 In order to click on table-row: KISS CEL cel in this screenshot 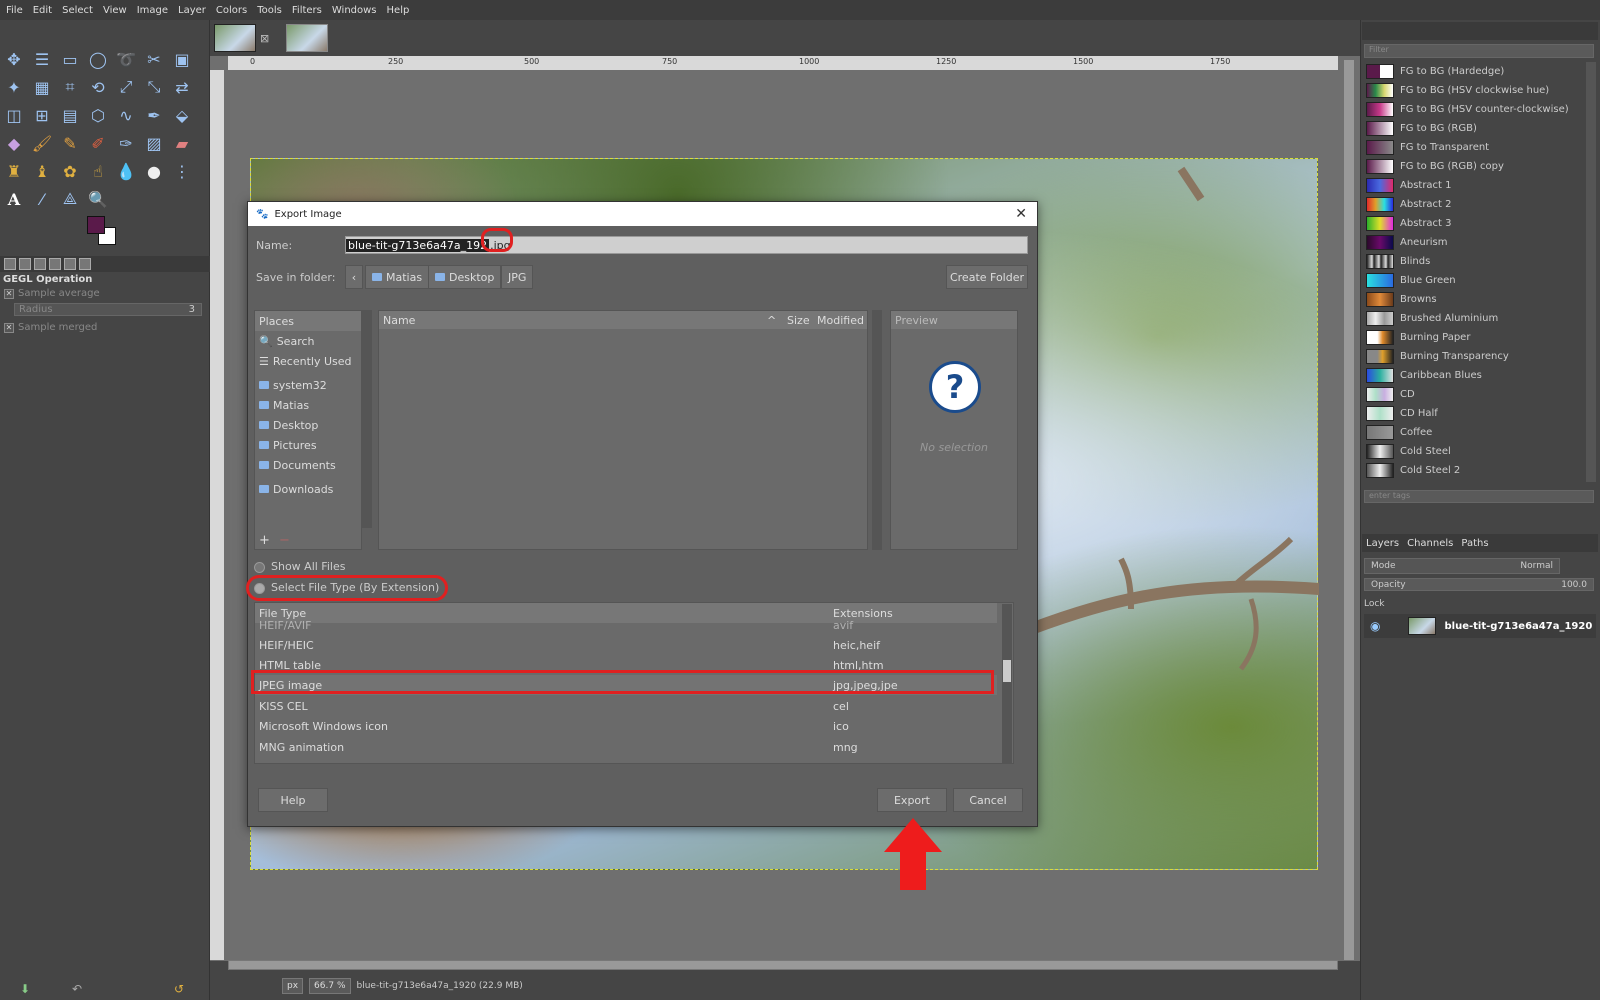, I will do `click(626, 706)`.